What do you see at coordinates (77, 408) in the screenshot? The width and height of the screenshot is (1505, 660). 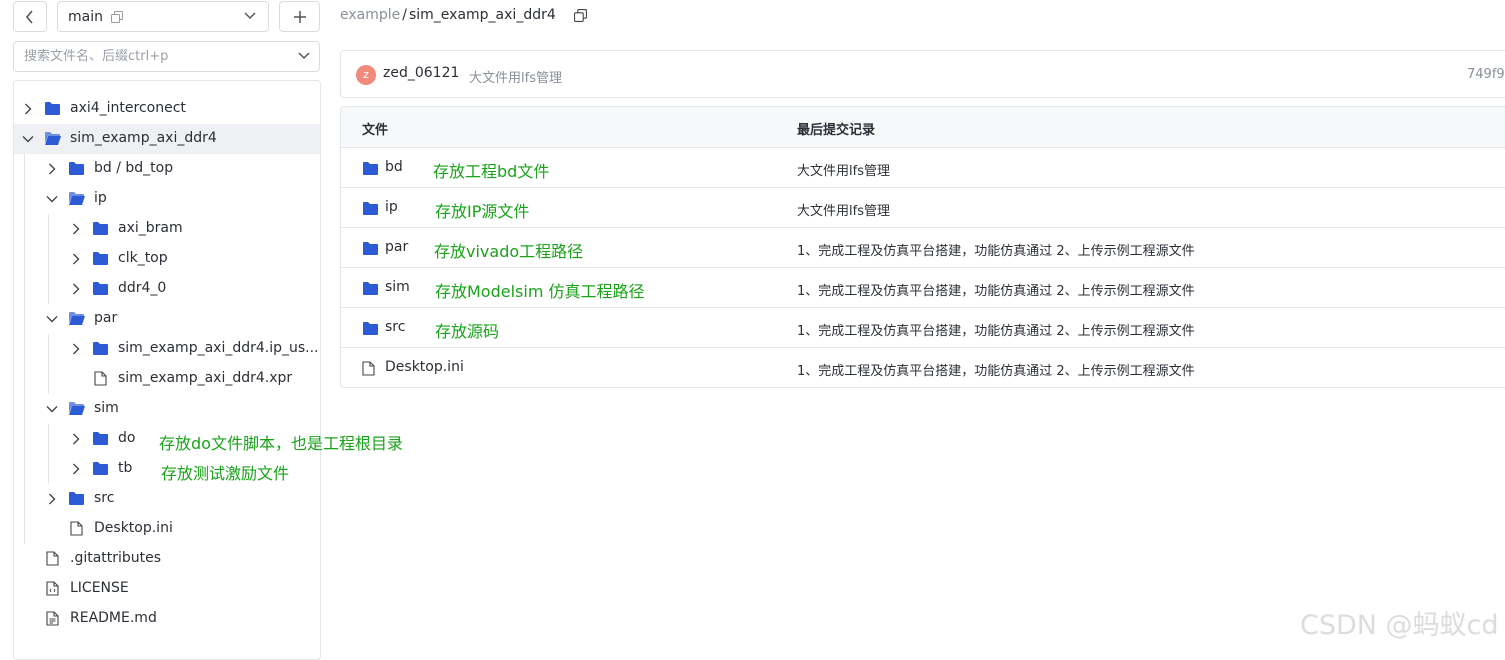 I see `folder-open-icon` at bounding box center [77, 408].